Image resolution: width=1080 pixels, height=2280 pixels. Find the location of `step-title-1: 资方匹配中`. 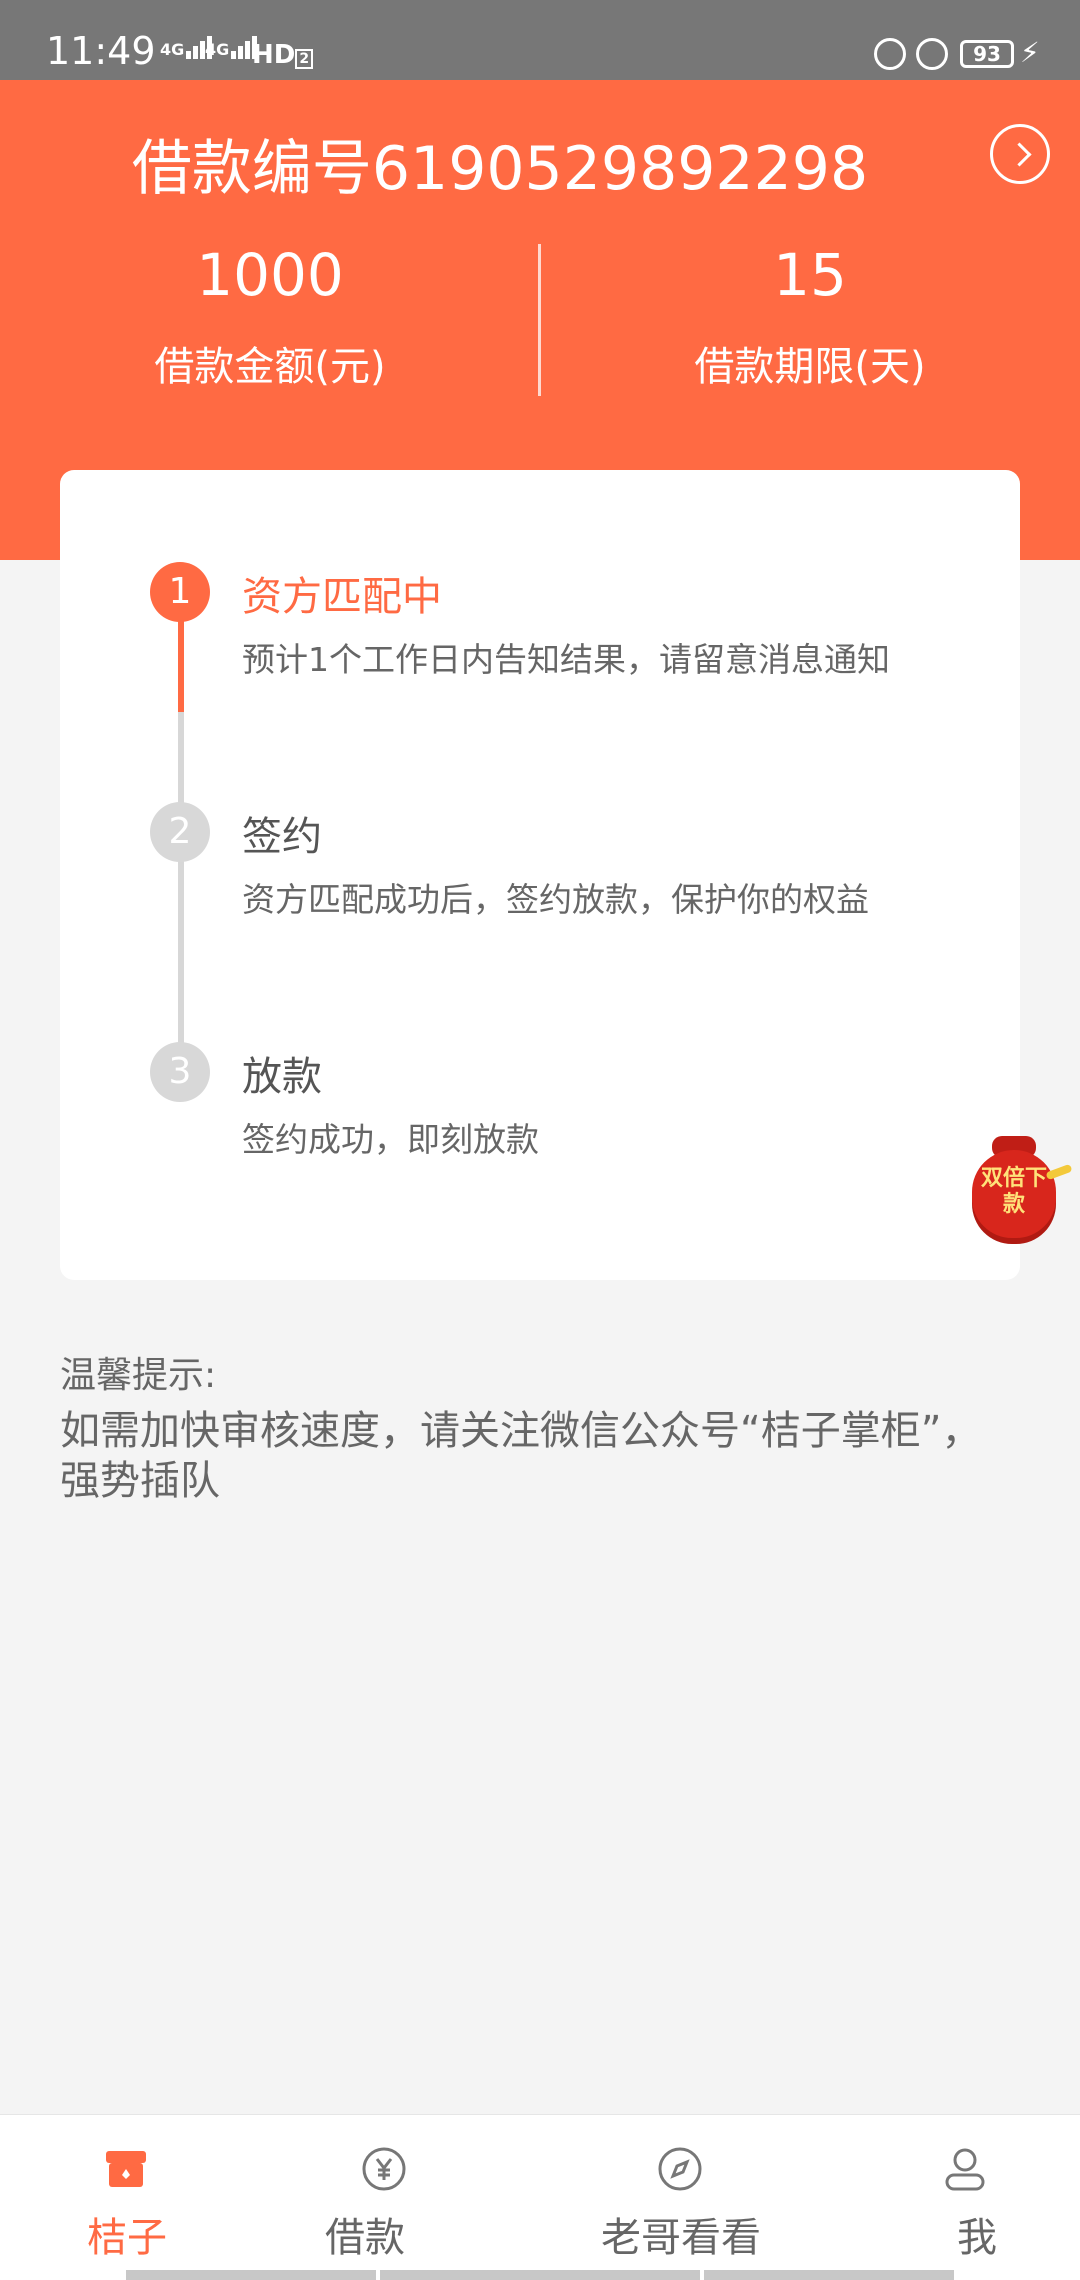

step-title-1: 资方匹配中 is located at coordinates (342, 597).